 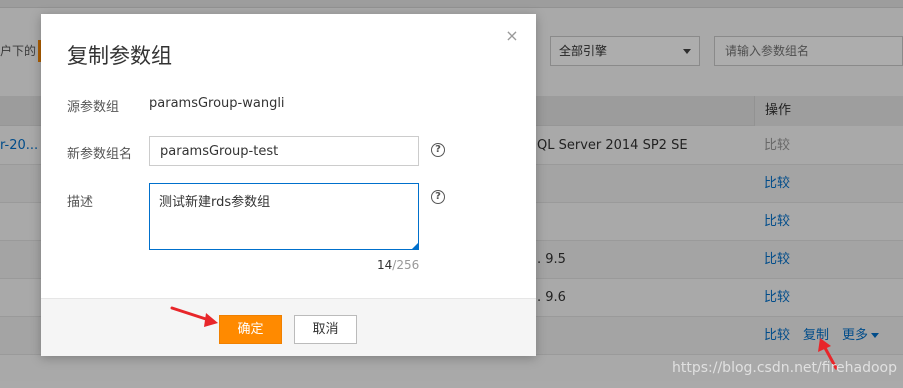 What do you see at coordinates (217, 103) in the screenshot?
I see `source-group-value: paramsGroup-wangli` at bounding box center [217, 103].